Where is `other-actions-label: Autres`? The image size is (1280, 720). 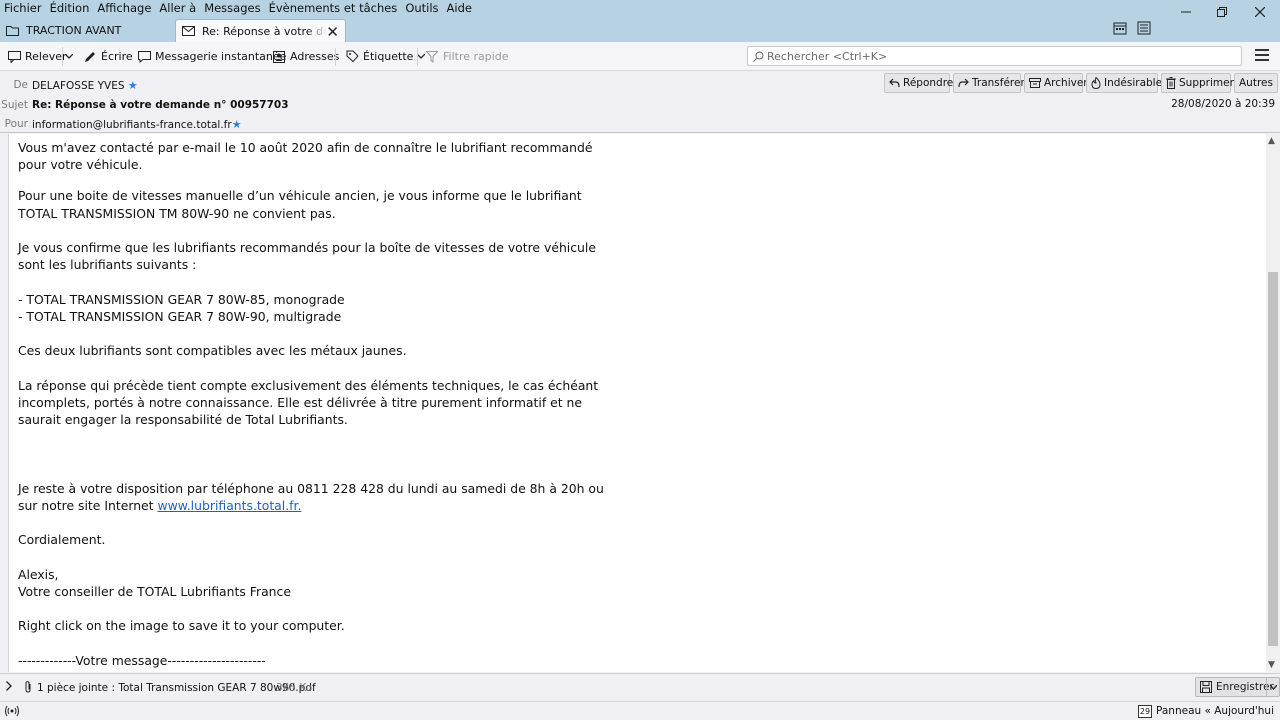 other-actions-label: Autres is located at coordinates (1256, 83).